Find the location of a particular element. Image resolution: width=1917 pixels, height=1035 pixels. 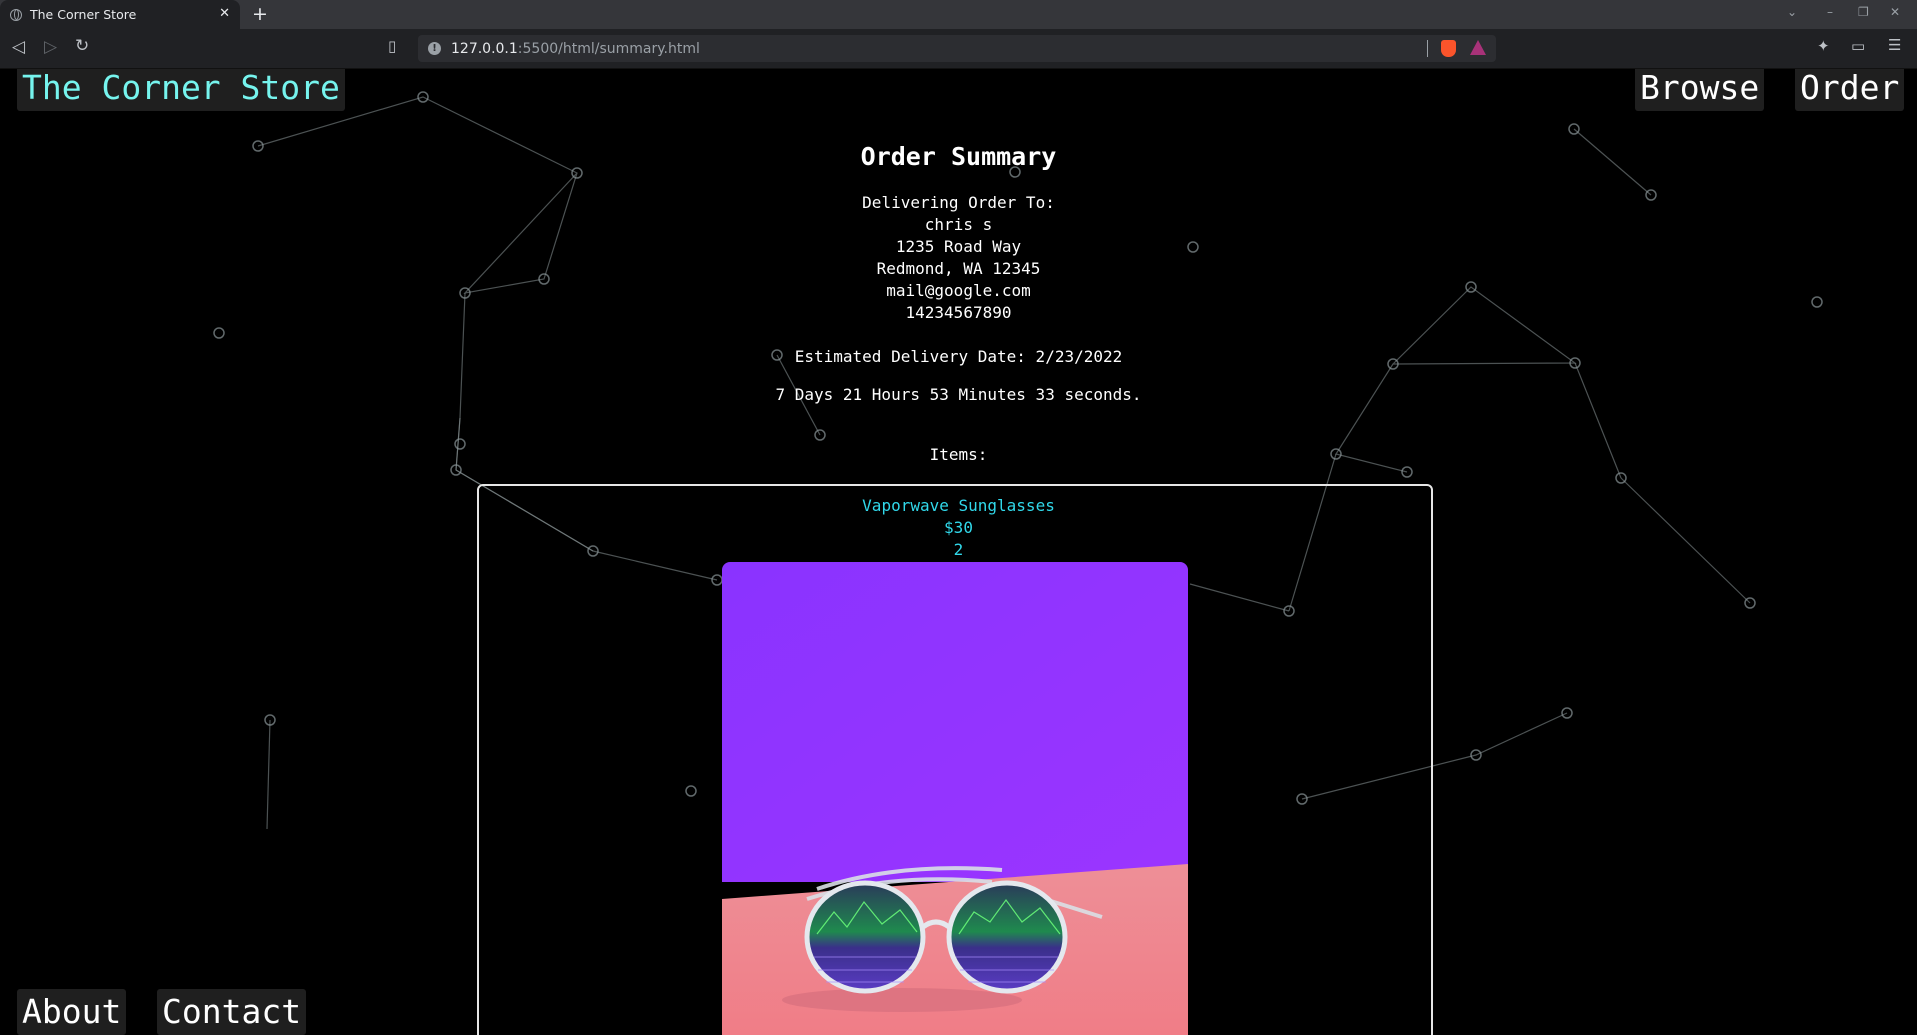

customer-name: chris s is located at coordinates (958, 224).